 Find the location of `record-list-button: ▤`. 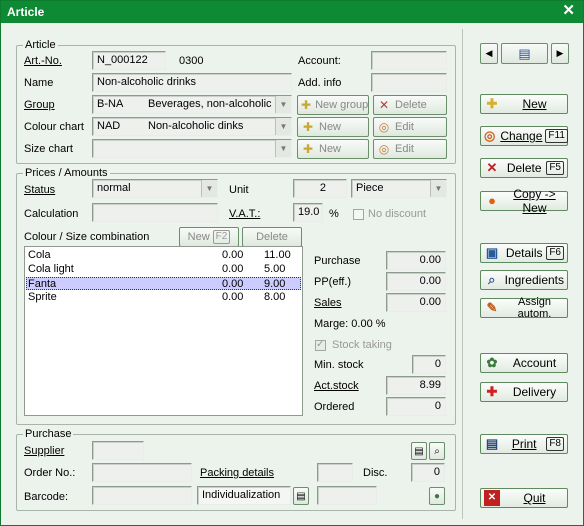

record-list-button: ▤ is located at coordinates (524, 53).